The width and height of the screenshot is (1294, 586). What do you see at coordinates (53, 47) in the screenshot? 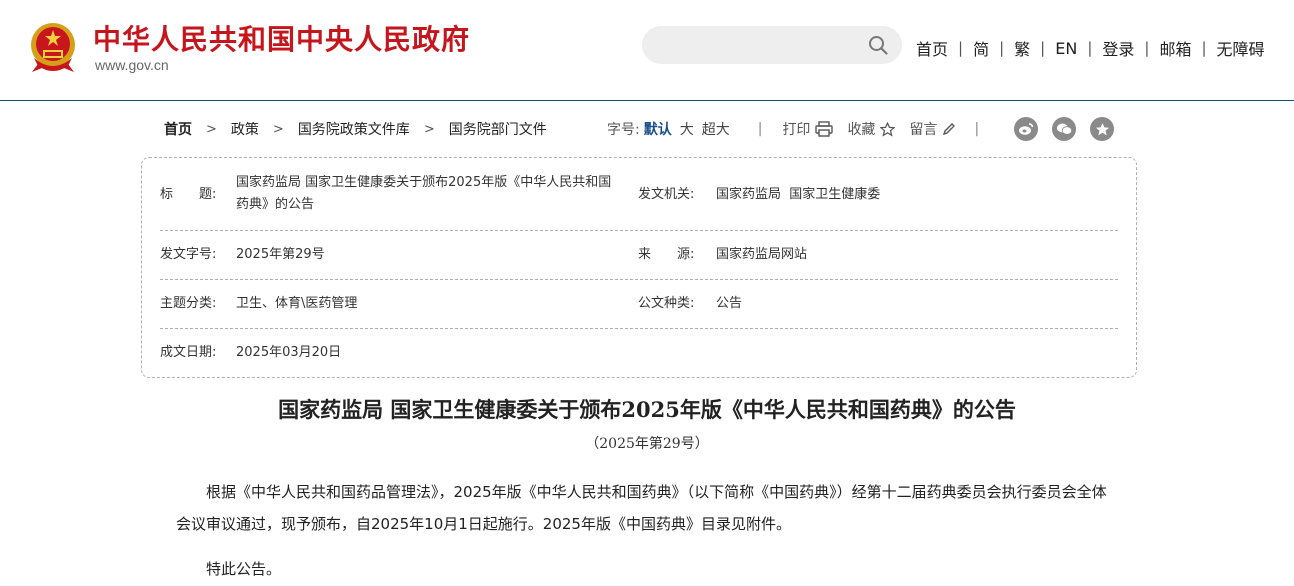
I see `national-emblem-icon` at bounding box center [53, 47].